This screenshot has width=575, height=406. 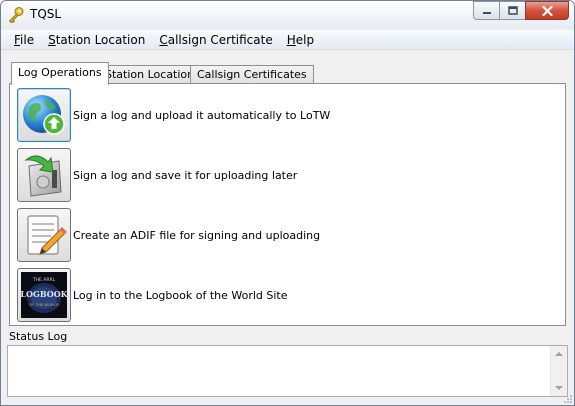 I want to click on svg-text: THE ARRL, so click(x=44, y=280).